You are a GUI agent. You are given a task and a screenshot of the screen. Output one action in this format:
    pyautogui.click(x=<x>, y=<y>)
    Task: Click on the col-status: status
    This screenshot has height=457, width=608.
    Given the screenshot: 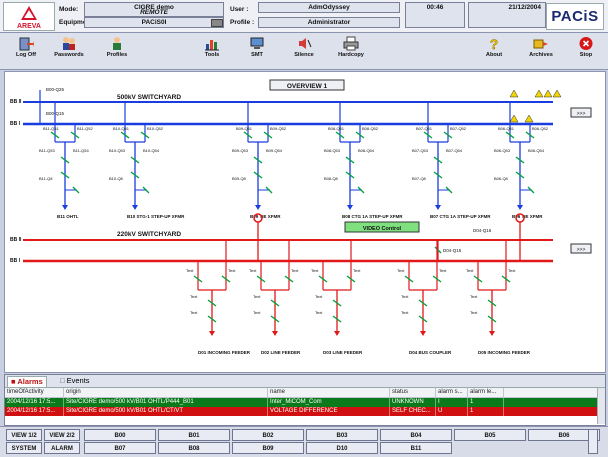 What is the action you would take?
    pyautogui.click(x=413, y=392)
    